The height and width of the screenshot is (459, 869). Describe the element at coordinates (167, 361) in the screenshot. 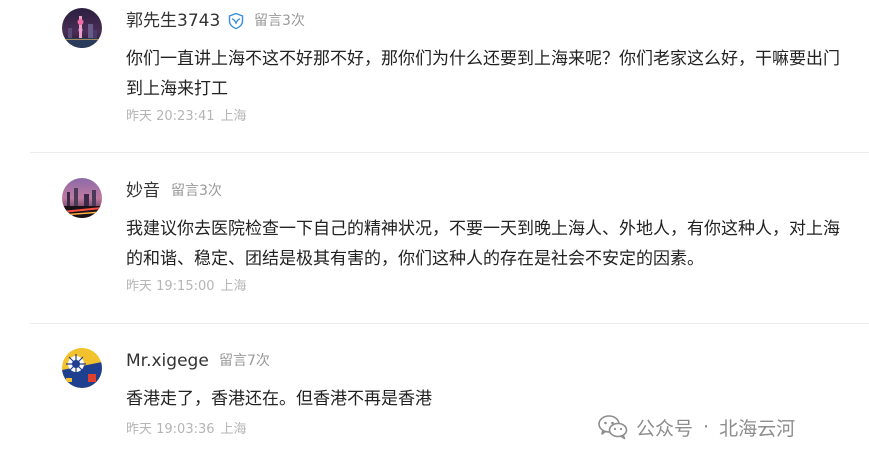

I see `commenter-name: Mr.xigege` at that location.